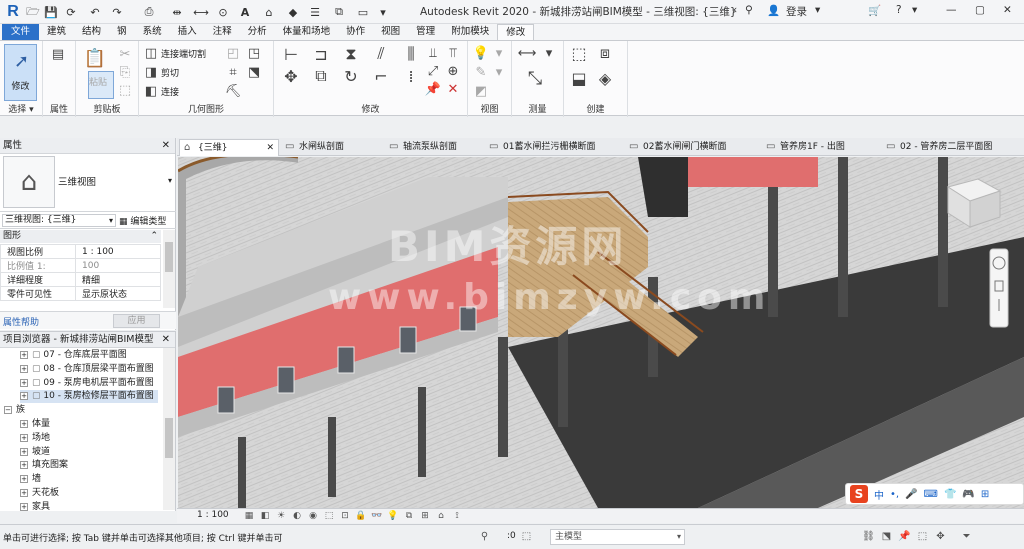 Image resolution: width=1024 pixels, height=549 pixels. Describe the element at coordinates (948, 147) in the screenshot. I see `view-tab: ▭ 02 - 管养房二层平面图` at that location.